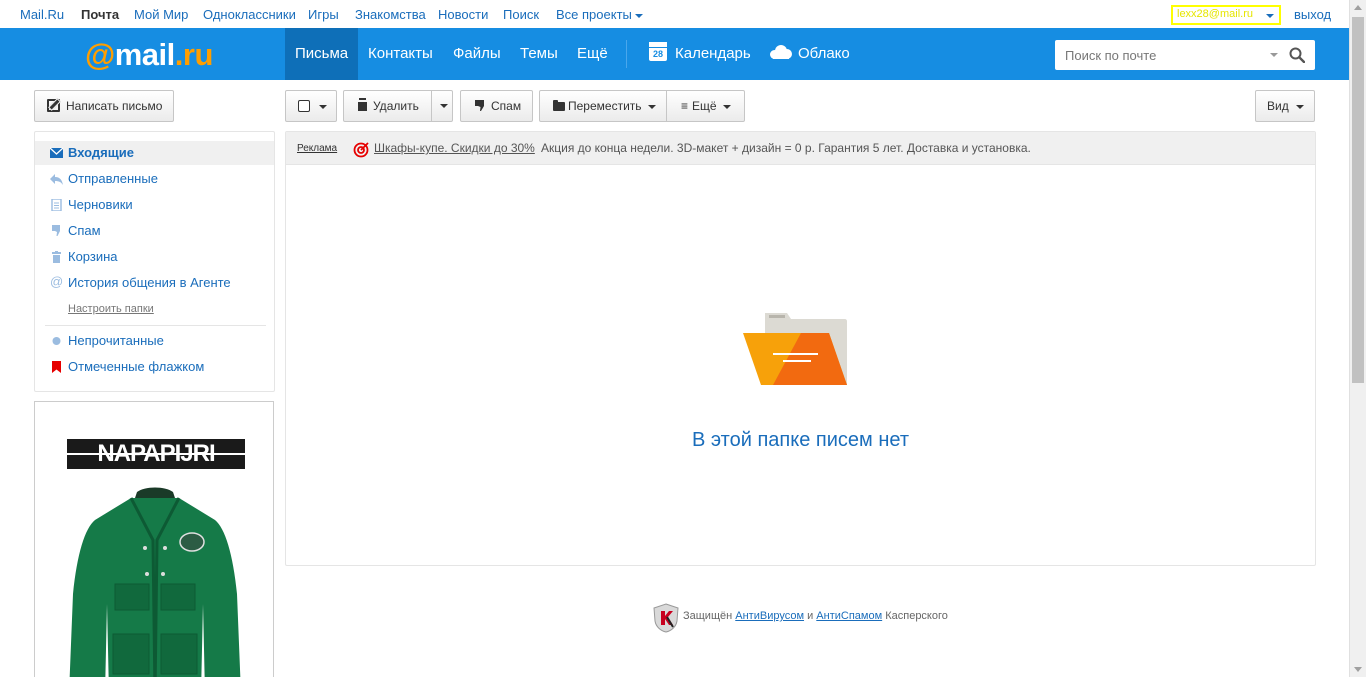  Describe the element at coordinates (810, 54) in the screenshot. I see `tab-cloud: Облако` at that location.